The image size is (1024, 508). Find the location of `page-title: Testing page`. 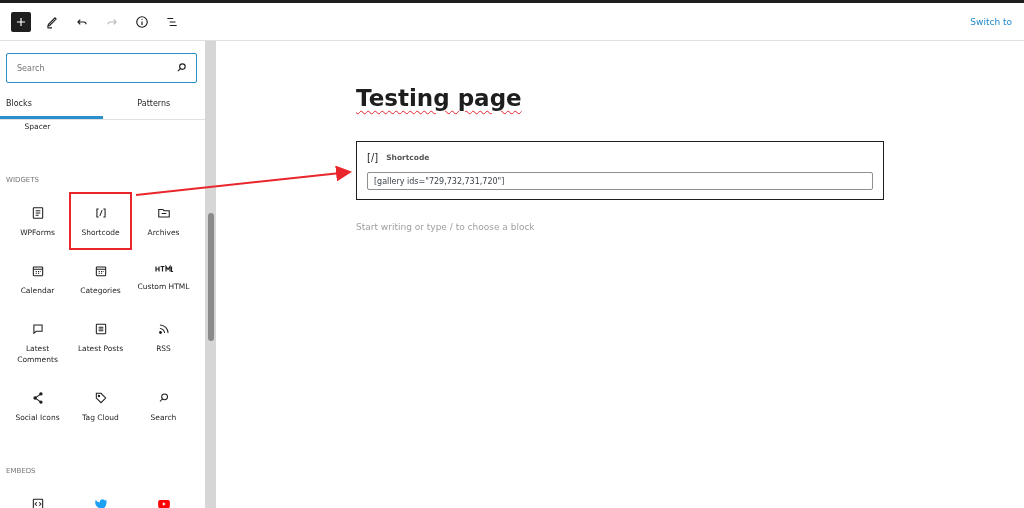

page-title: Testing page is located at coordinates (620, 98).